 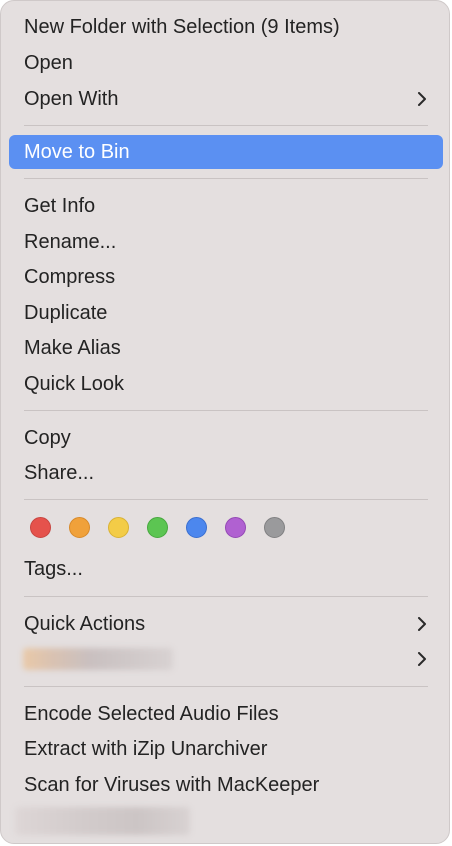 What do you see at coordinates (274, 527) in the screenshot?
I see `tag-gray` at bounding box center [274, 527].